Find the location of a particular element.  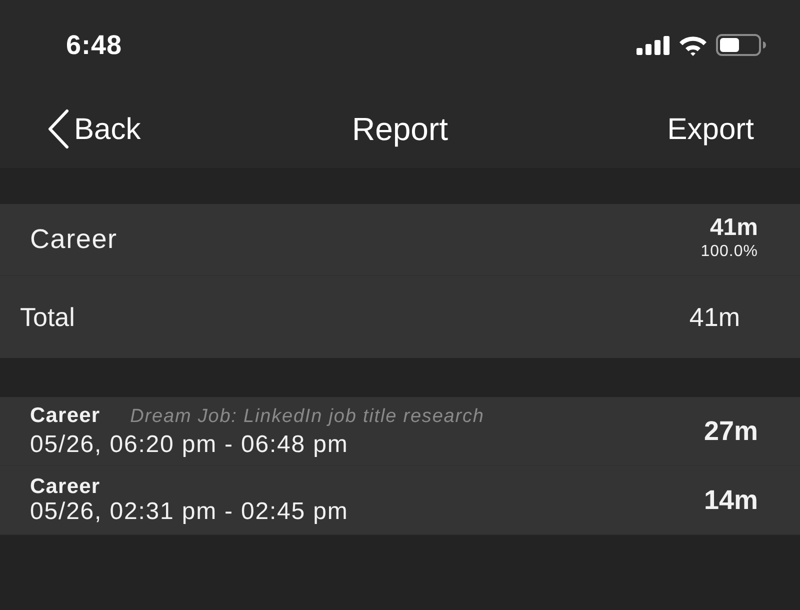

category-duration: 41m is located at coordinates (734, 227).